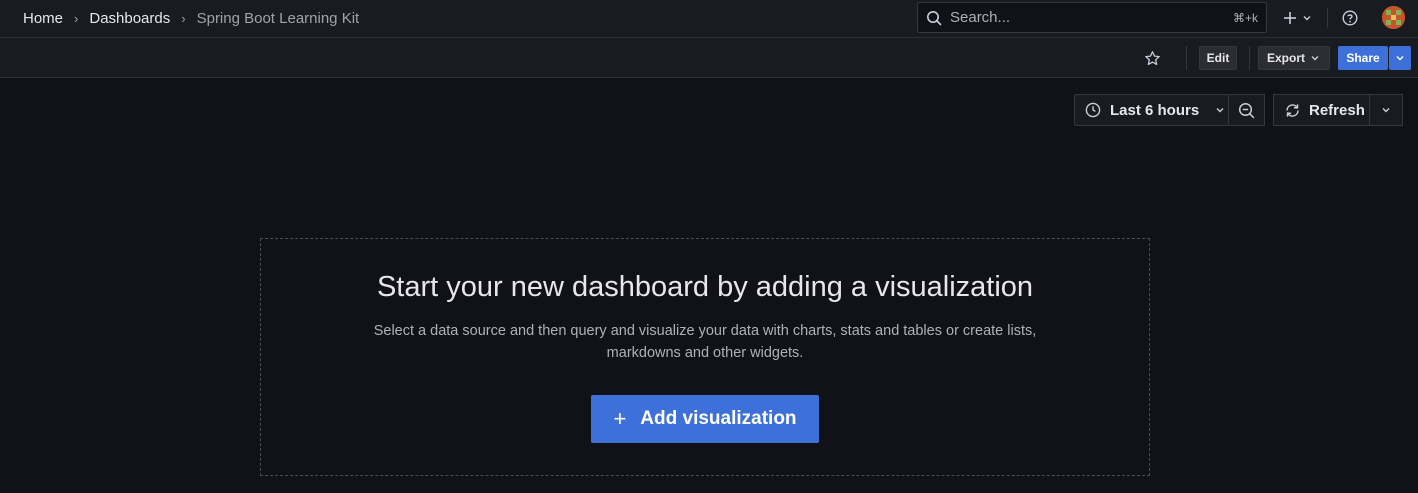 This screenshot has width=1418, height=493. I want to click on refresh-button: Refresh, so click(1321, 110).